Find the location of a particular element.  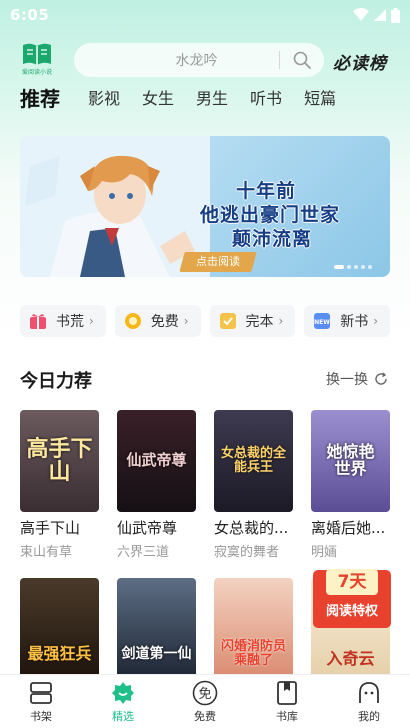

tab-film: 影视 is located at coordinates (104, 99).